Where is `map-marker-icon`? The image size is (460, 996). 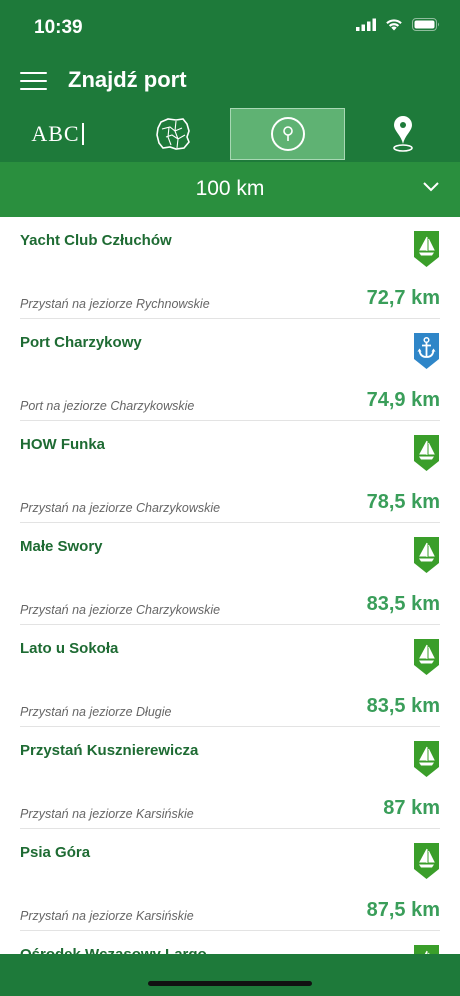 map-marker-icon is located at coordinates (402, 134).